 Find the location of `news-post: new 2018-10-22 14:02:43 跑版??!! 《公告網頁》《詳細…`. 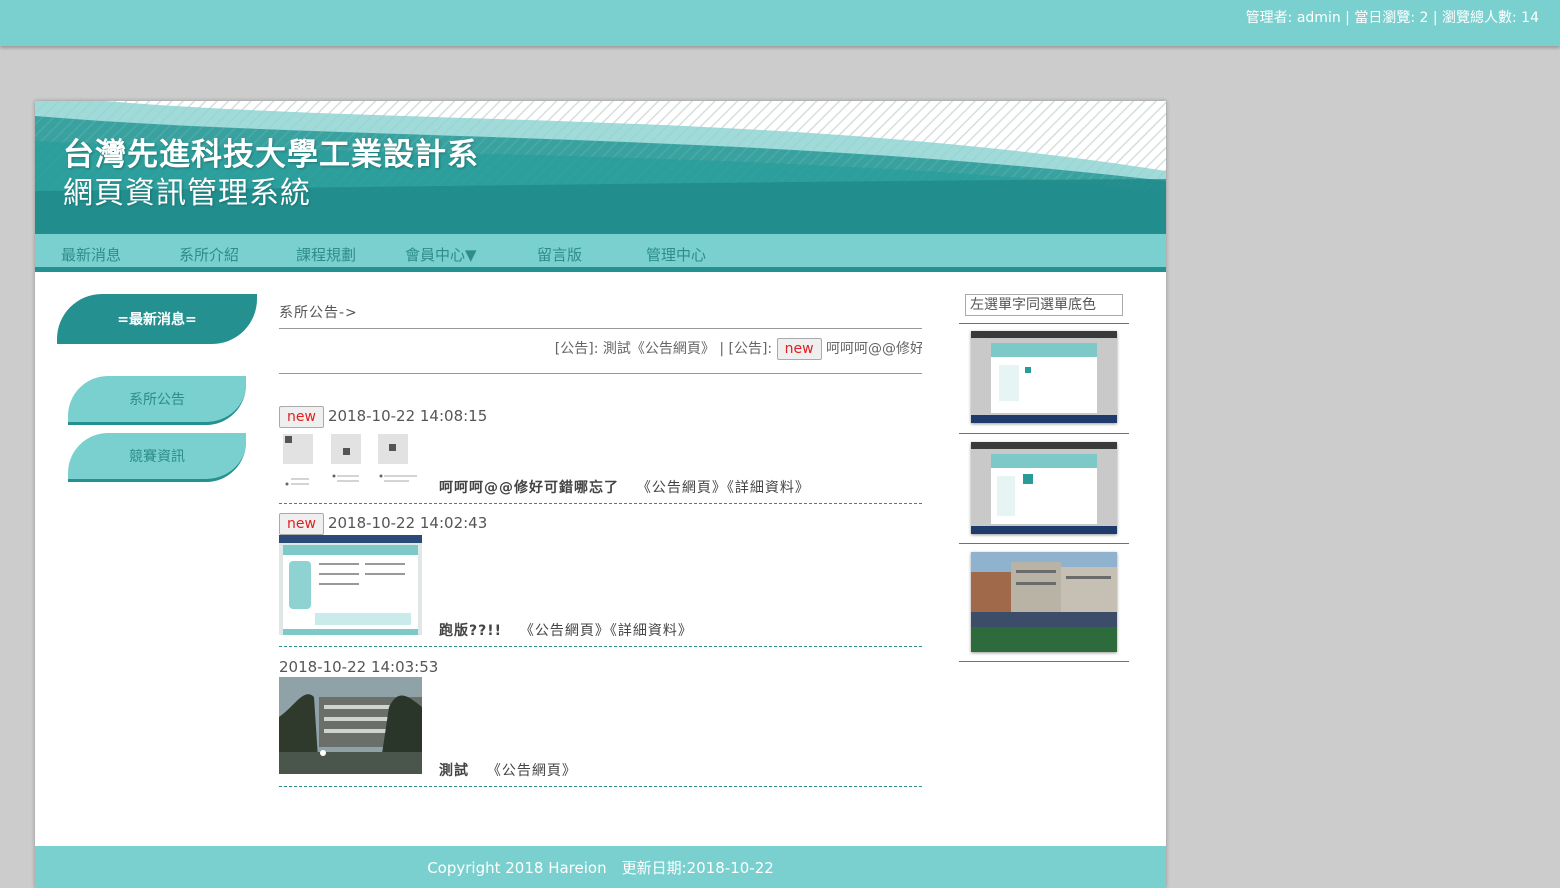

news-post: new 2018-10-22 14:02:43 跑版??!! 《公告網頁》《詳細… is located at coordinates (600, 580).